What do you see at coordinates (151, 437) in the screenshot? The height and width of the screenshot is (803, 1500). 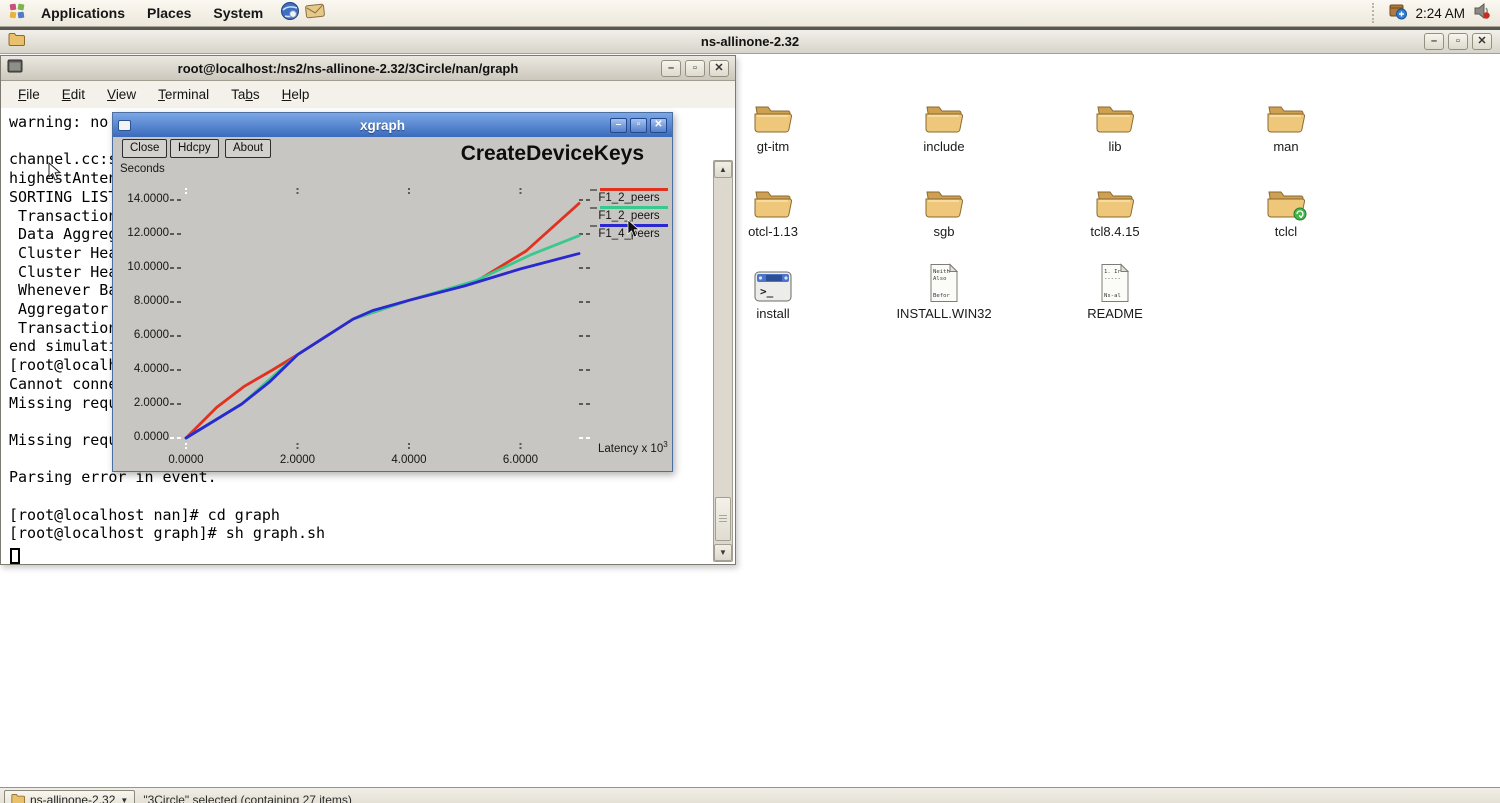 I see `y-tick-label: 0.0000` at bounding box center [151, 437].